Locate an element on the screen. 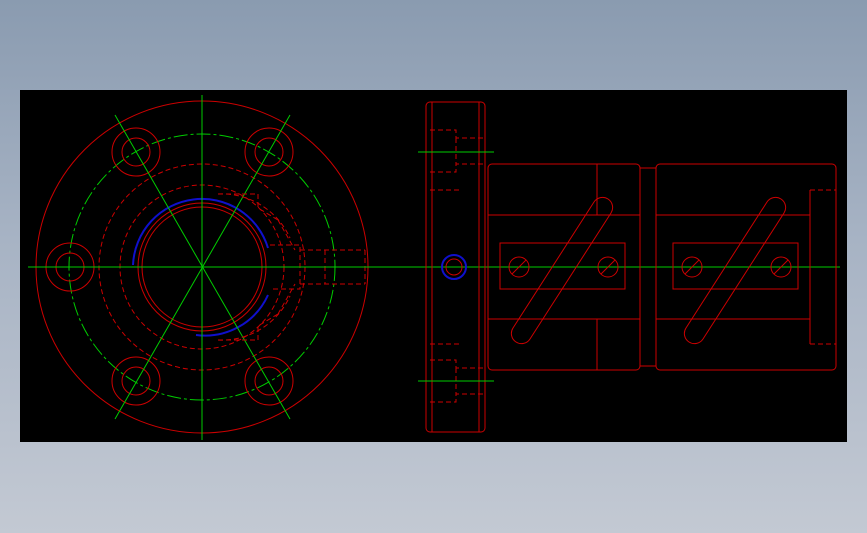 Image resolution: width=867 pixels, height=533 pixels. clamp-plate-right is located at coordinates (735, 266).